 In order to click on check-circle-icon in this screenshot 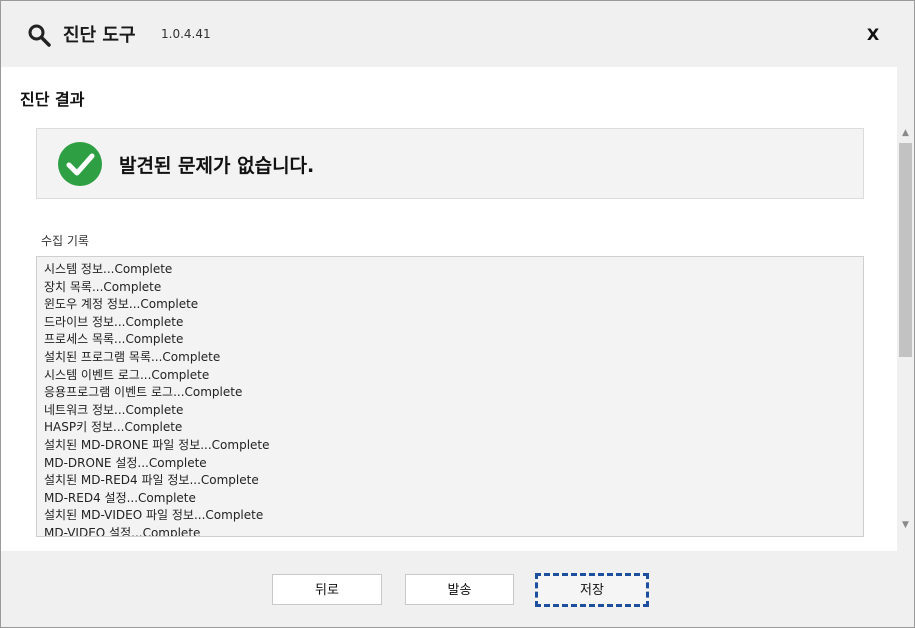, I will do `click(80, 164)`.